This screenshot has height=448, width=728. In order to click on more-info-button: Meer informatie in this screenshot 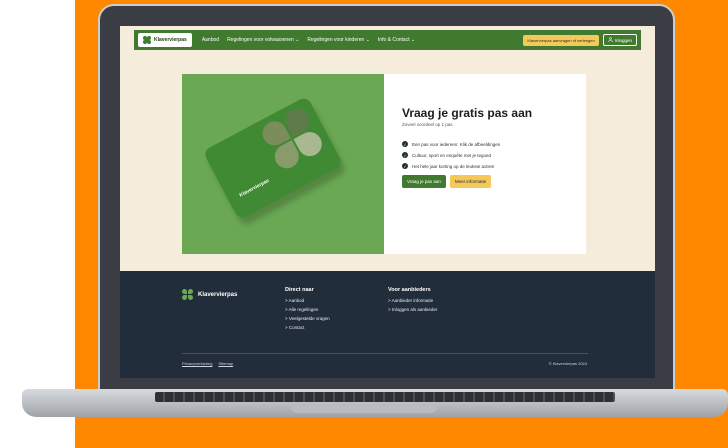, I will do `click(470, 181)`.